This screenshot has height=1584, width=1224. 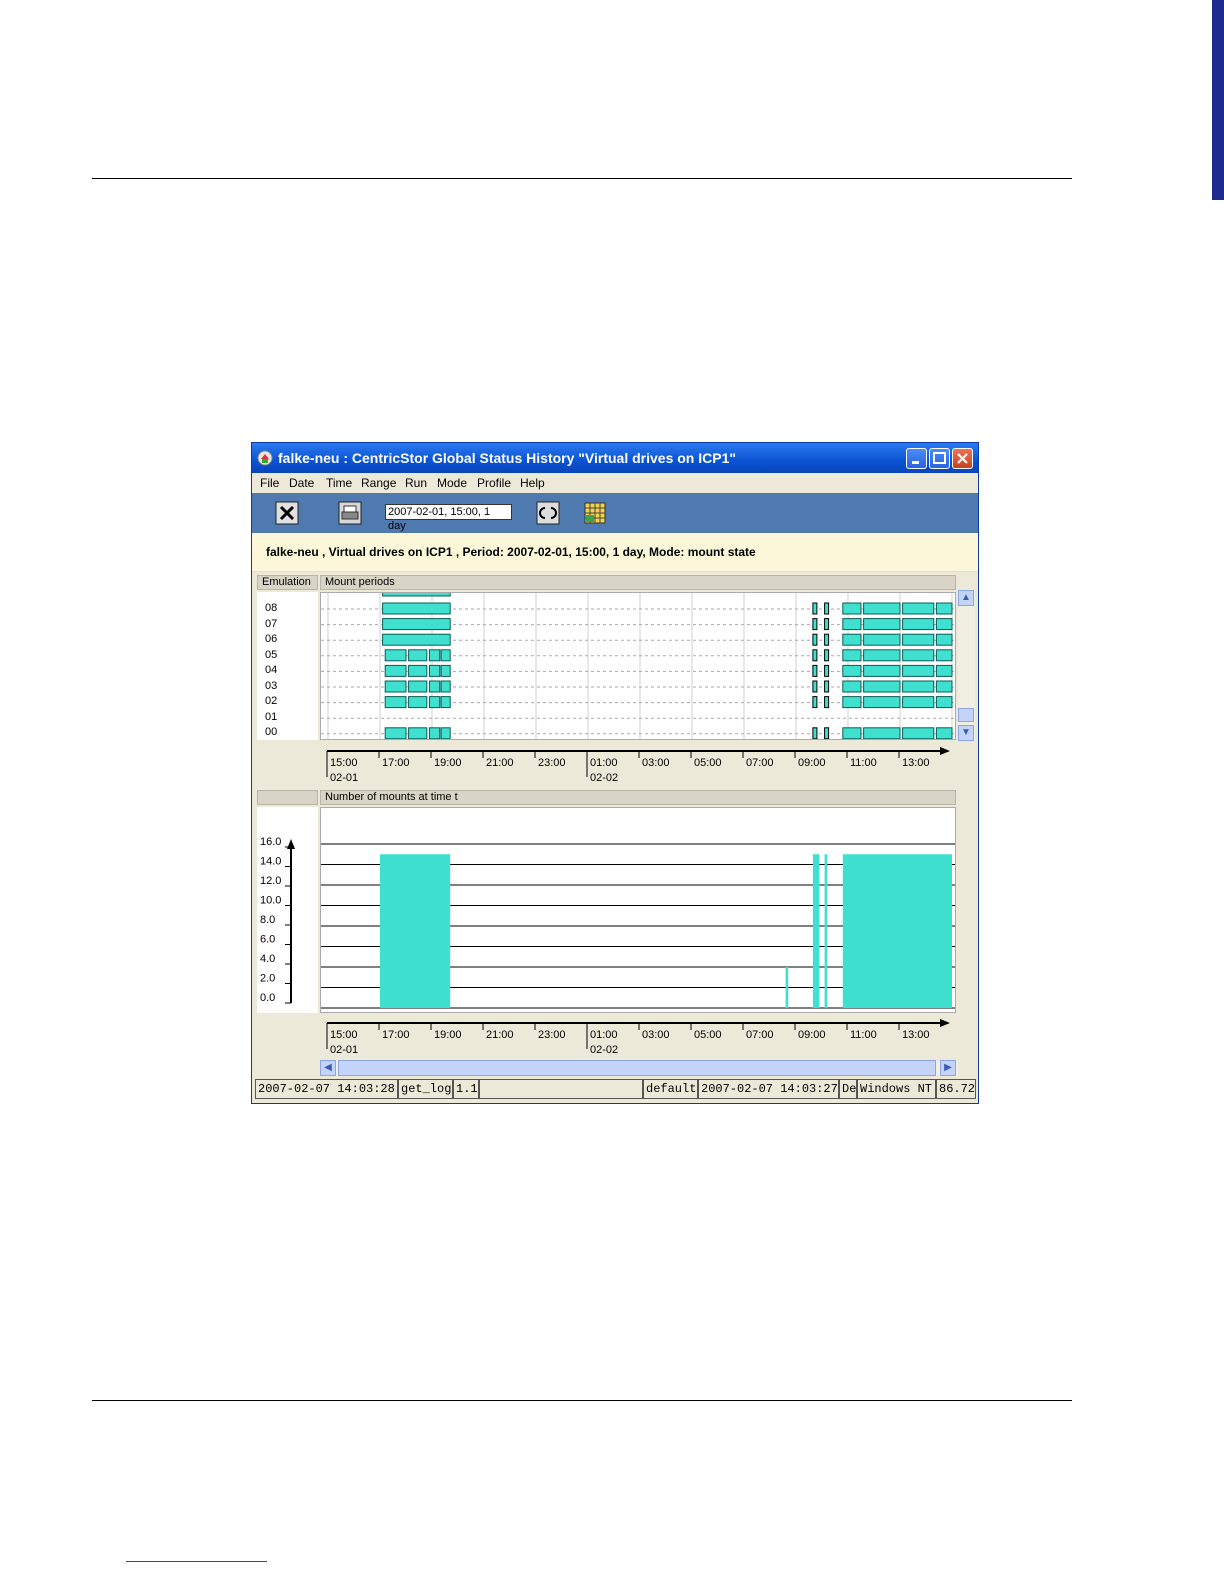 What do you see at coordinates (548, 513) in the screenshot?
I see `refresh-icon` at bounding box center [548, 513].